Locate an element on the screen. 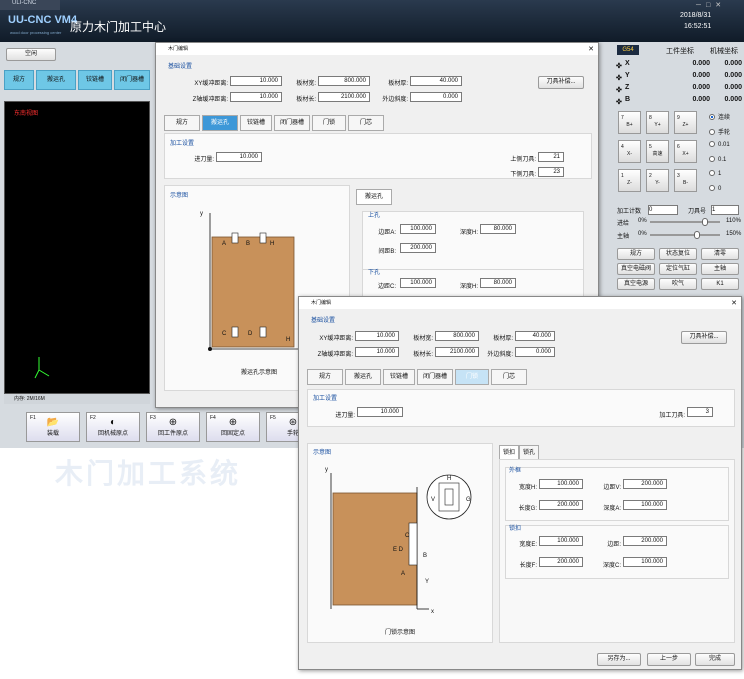 This screenshot has width=744, height=679. jog-mode-radio: 0.01 is located at coordinates (719, 144).